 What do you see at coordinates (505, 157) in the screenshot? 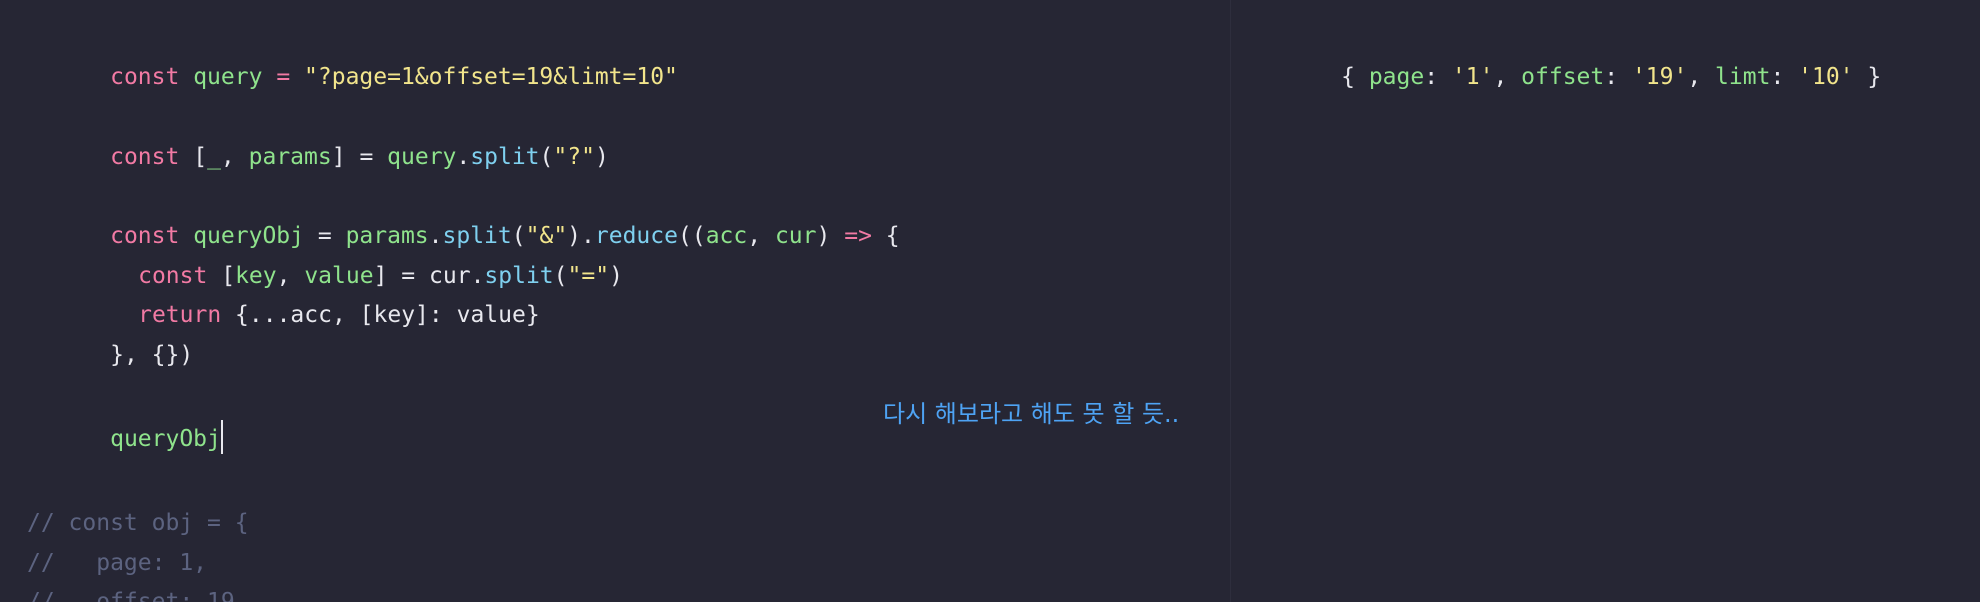
I see `function-name: split` at bounding box center [505, 157].